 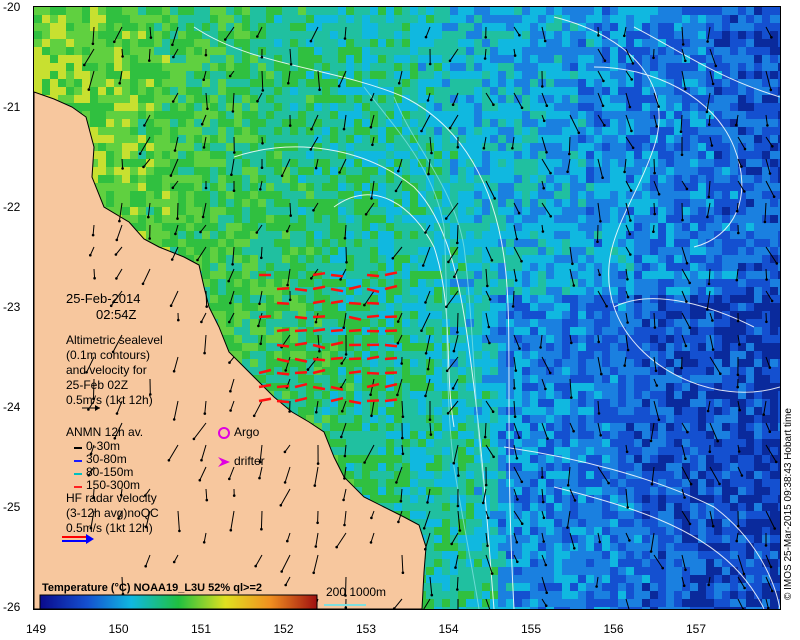 What do you see at coordinates (113, 485) in the screenshot?
I see `anmn-depth-3: 150-300m` at bounding box center [113, 485].